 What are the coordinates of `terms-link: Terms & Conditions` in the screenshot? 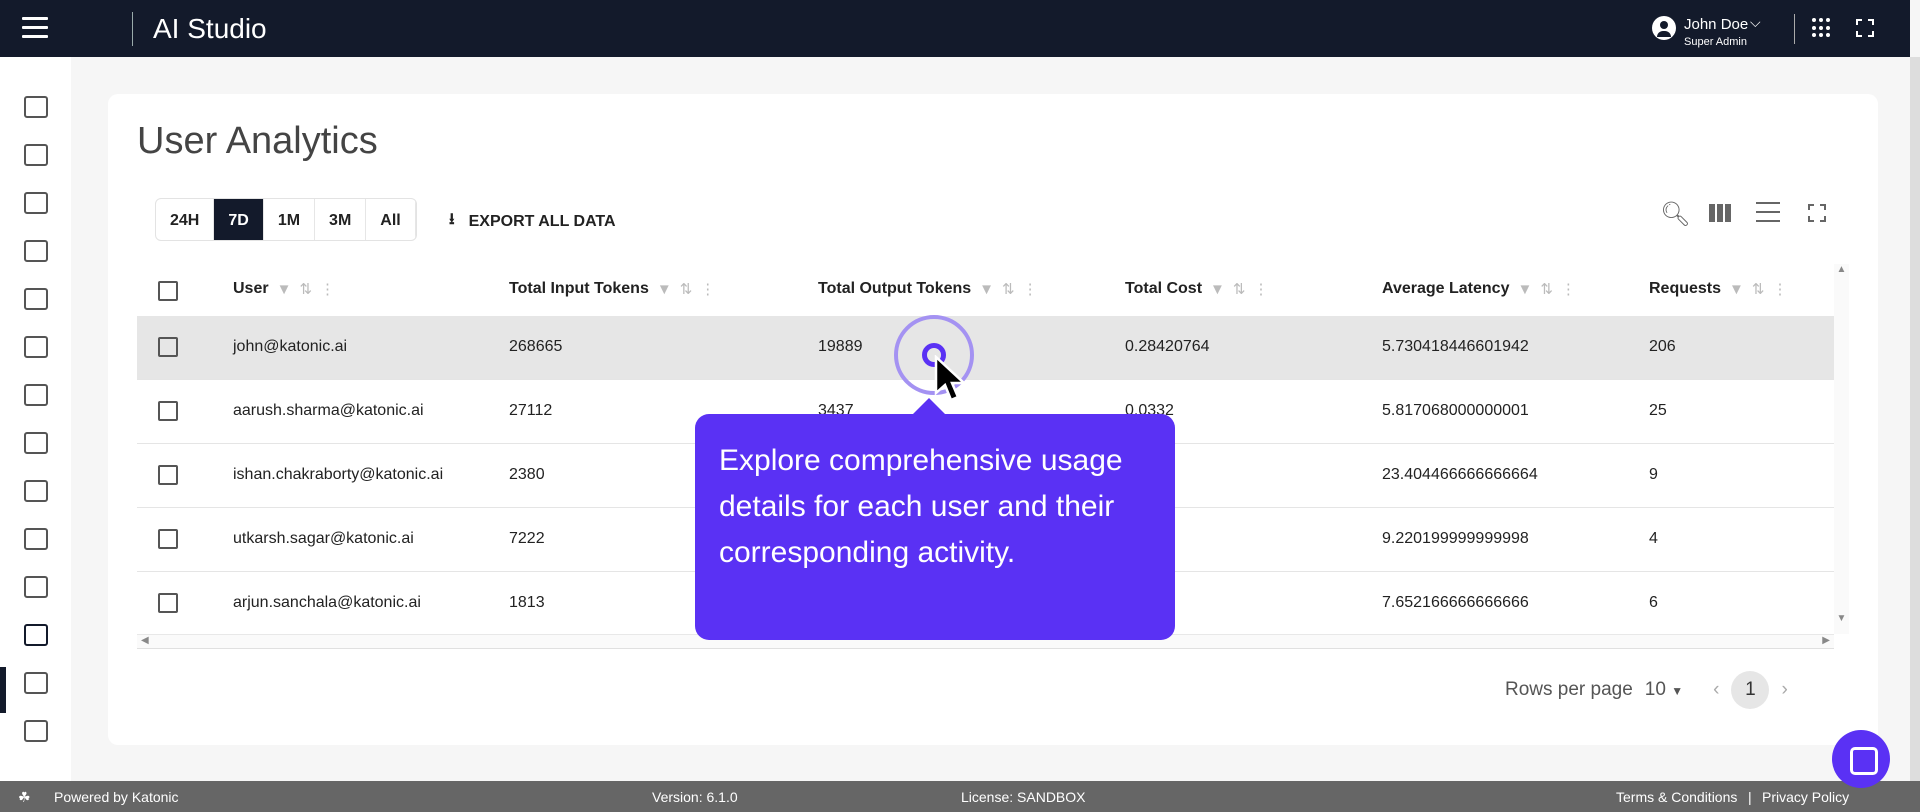 It's located at (1676, 797).